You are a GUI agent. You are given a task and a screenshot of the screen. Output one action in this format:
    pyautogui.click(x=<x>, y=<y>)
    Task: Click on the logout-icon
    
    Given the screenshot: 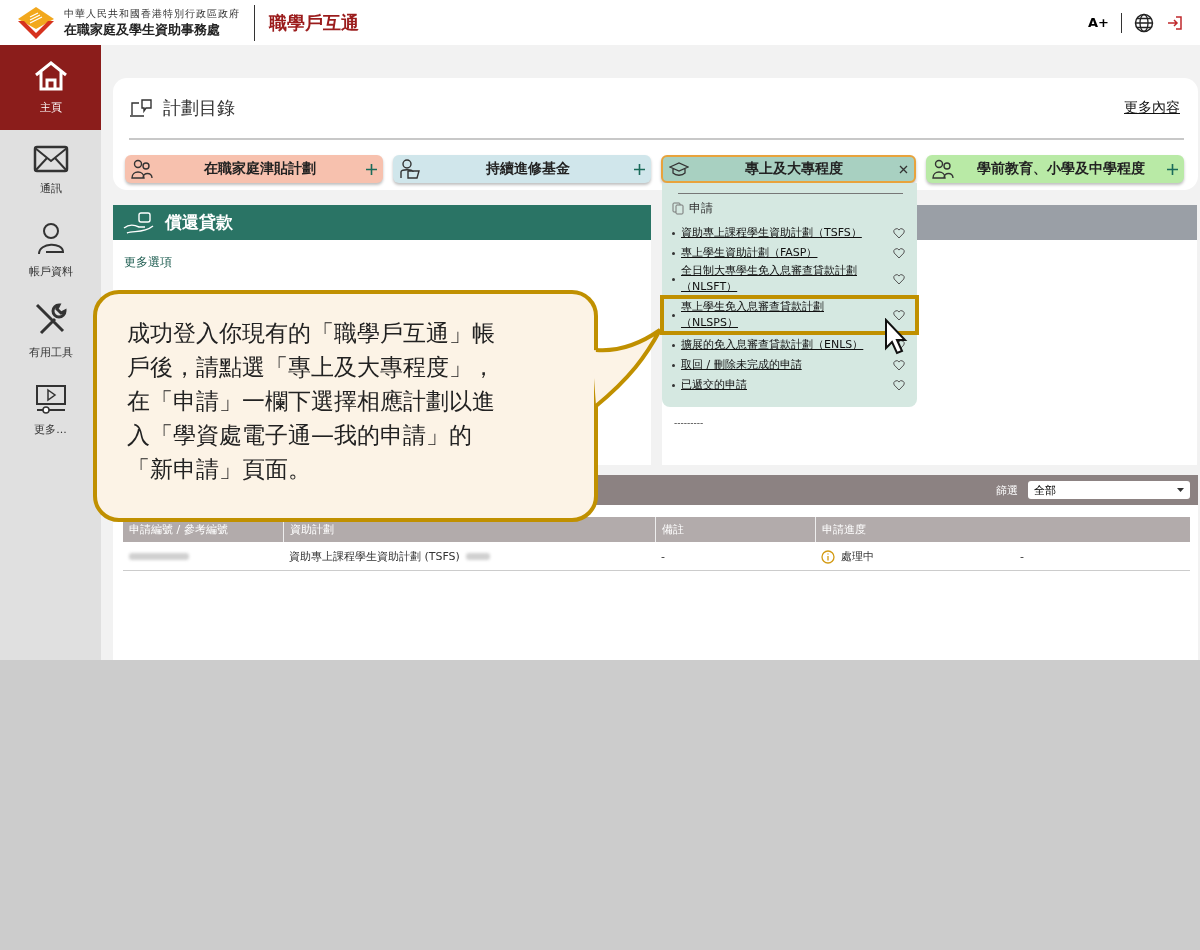 What is the action you would take?
    pyautogui.click(x=1175, y=22)
    